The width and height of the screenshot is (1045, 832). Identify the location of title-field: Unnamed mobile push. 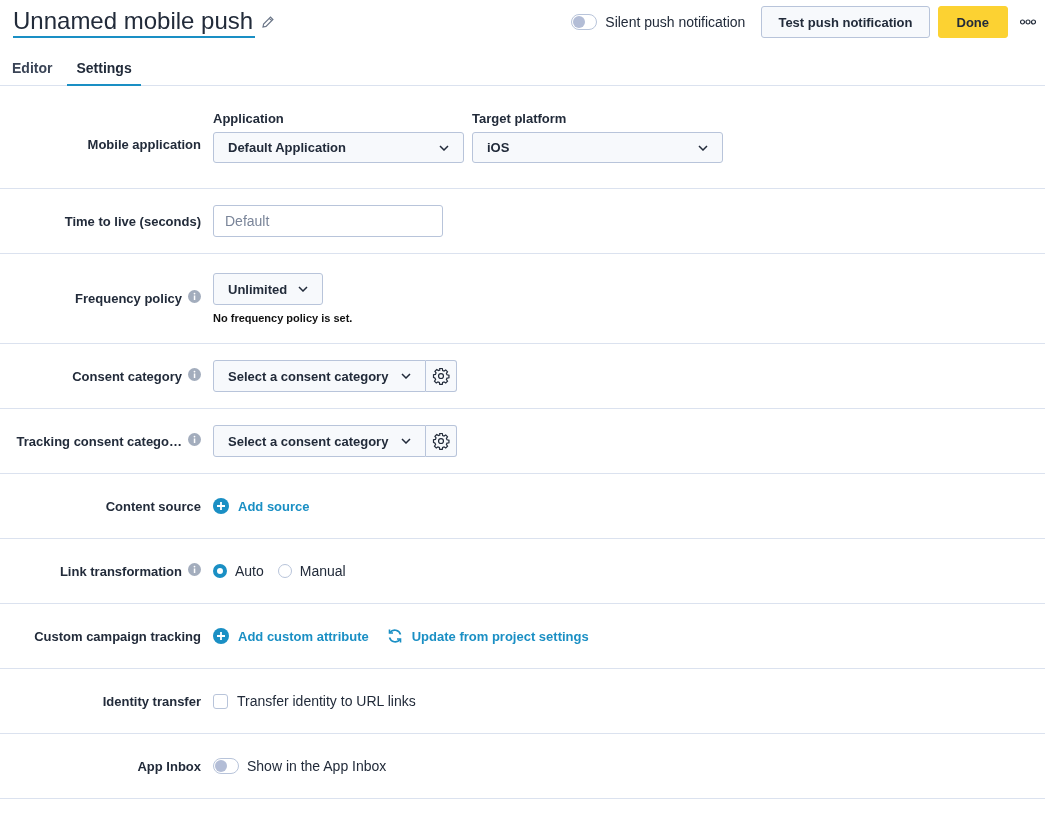
(134, 22).